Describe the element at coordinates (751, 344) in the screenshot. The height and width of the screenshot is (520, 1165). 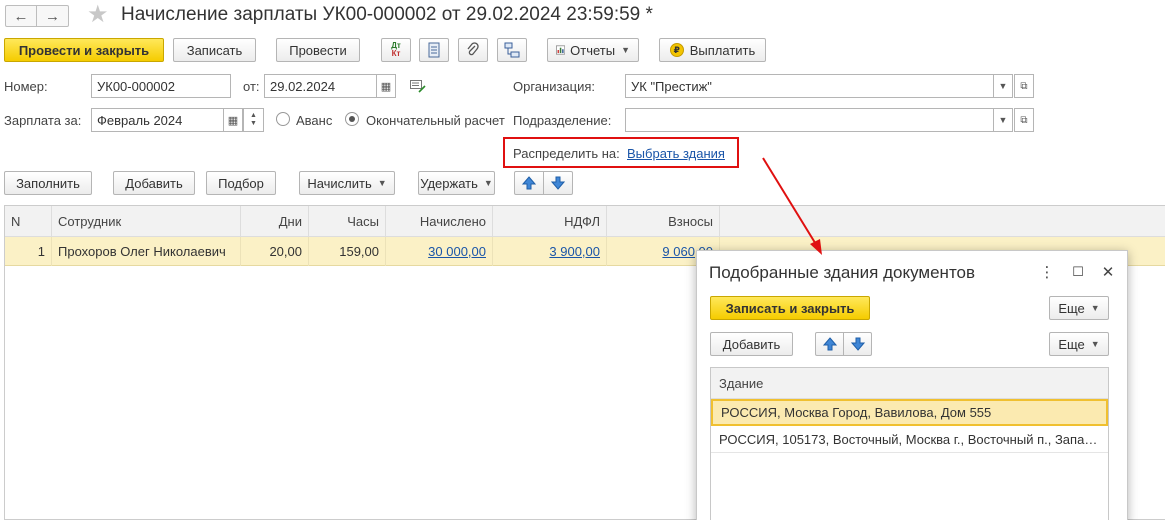
I see `popup-add-button: Добавить` at that location.